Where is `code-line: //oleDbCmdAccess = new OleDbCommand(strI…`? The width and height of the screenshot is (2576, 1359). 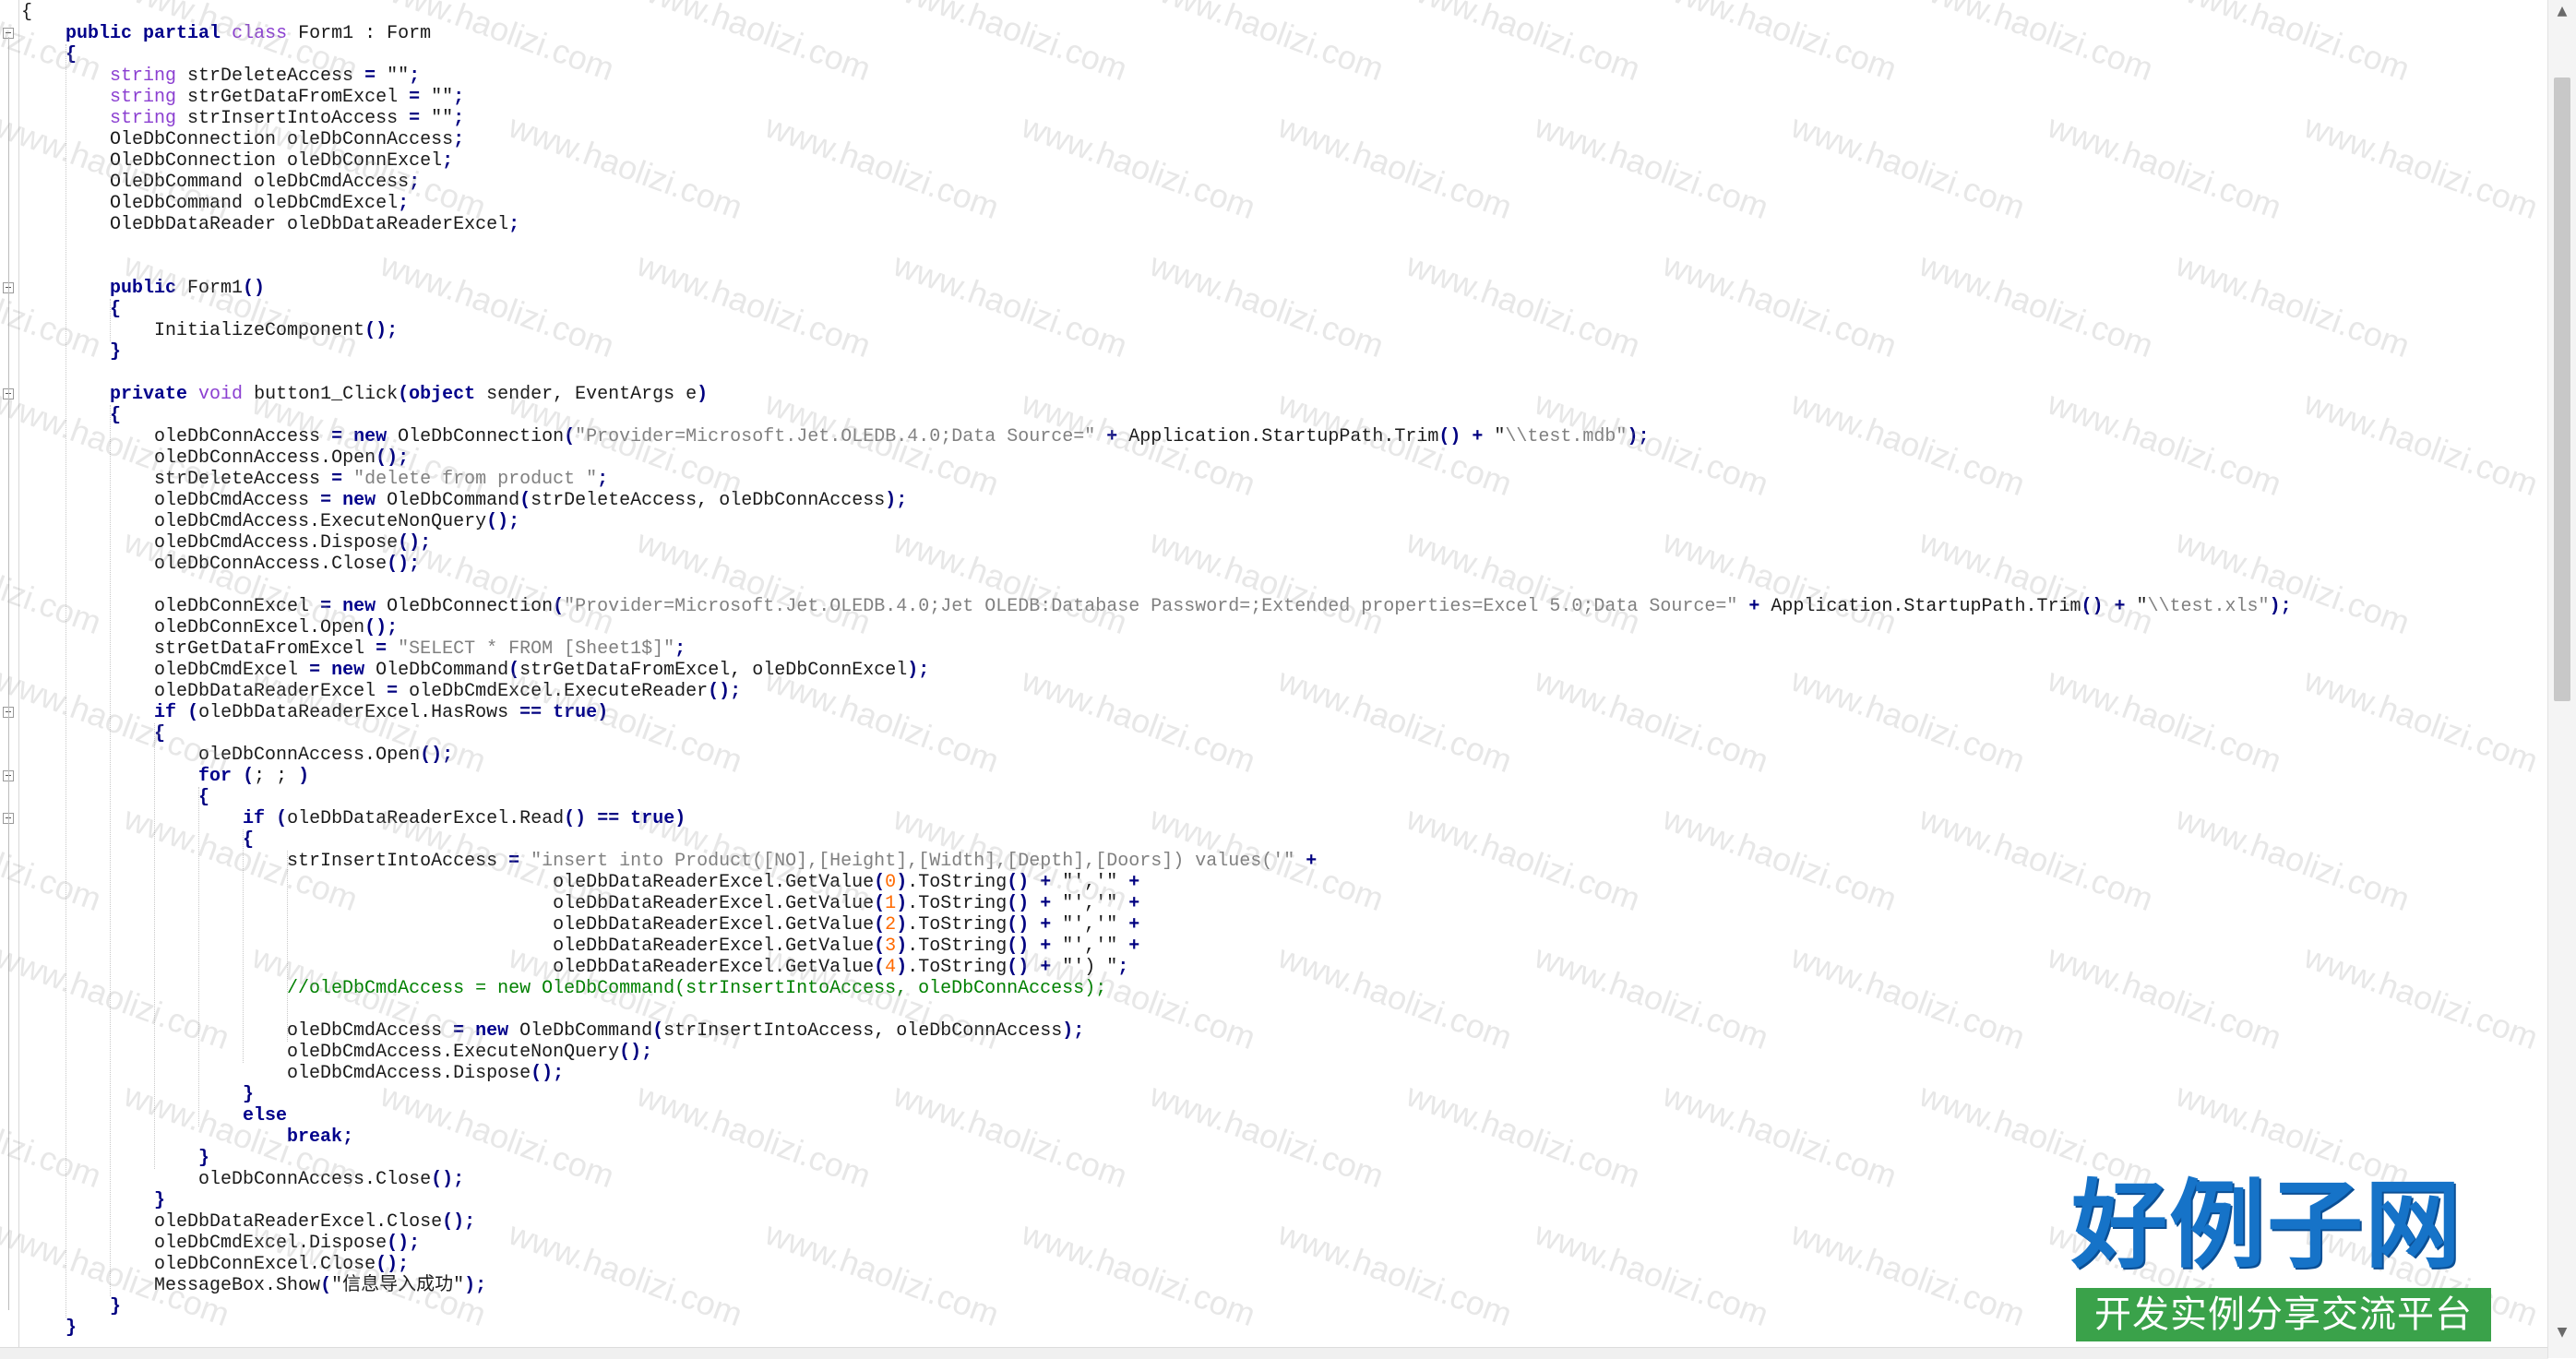 code-line: //oleDbCmdAccess = new OleDbCommand(strI… is located at coordinates (1285, 988).